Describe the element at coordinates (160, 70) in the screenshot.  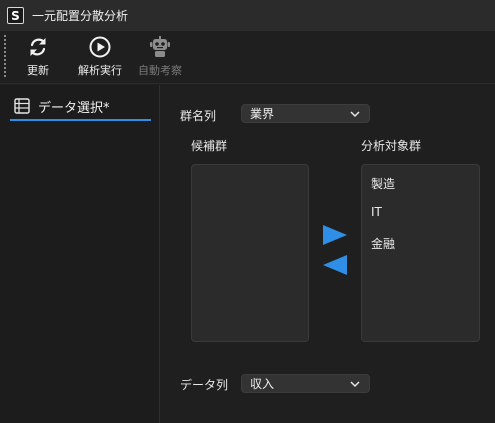
I see `auto-insight-button-label: 自動考察` at that location.